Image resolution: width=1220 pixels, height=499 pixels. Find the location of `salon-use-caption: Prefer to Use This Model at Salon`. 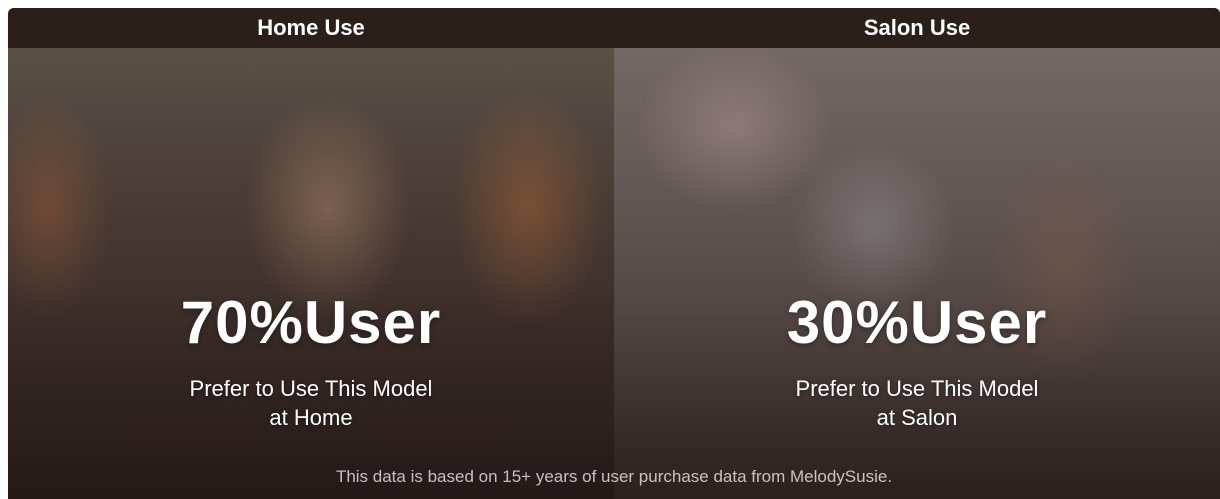

salon-use-caption: Prefer to Use This Model at Salon is located at coordinates (917, 403).